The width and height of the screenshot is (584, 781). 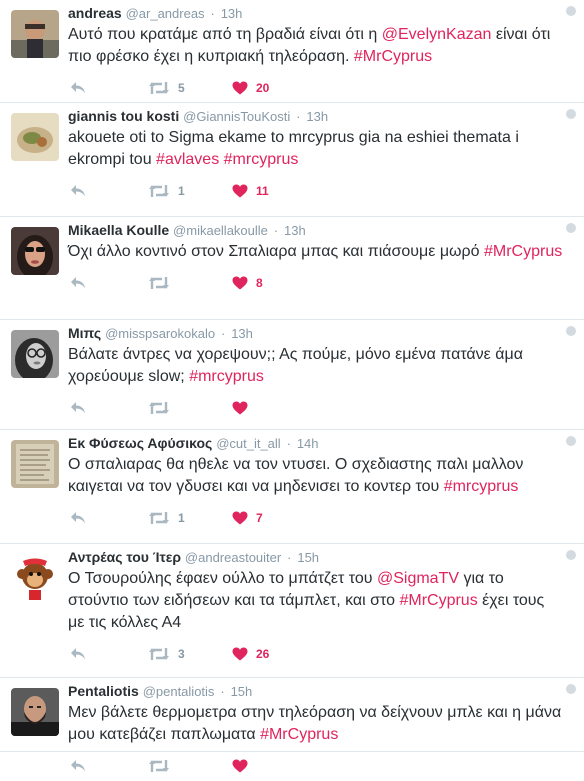 I want to click on username: @mikaellakoulle, so click(x=220, y=230).